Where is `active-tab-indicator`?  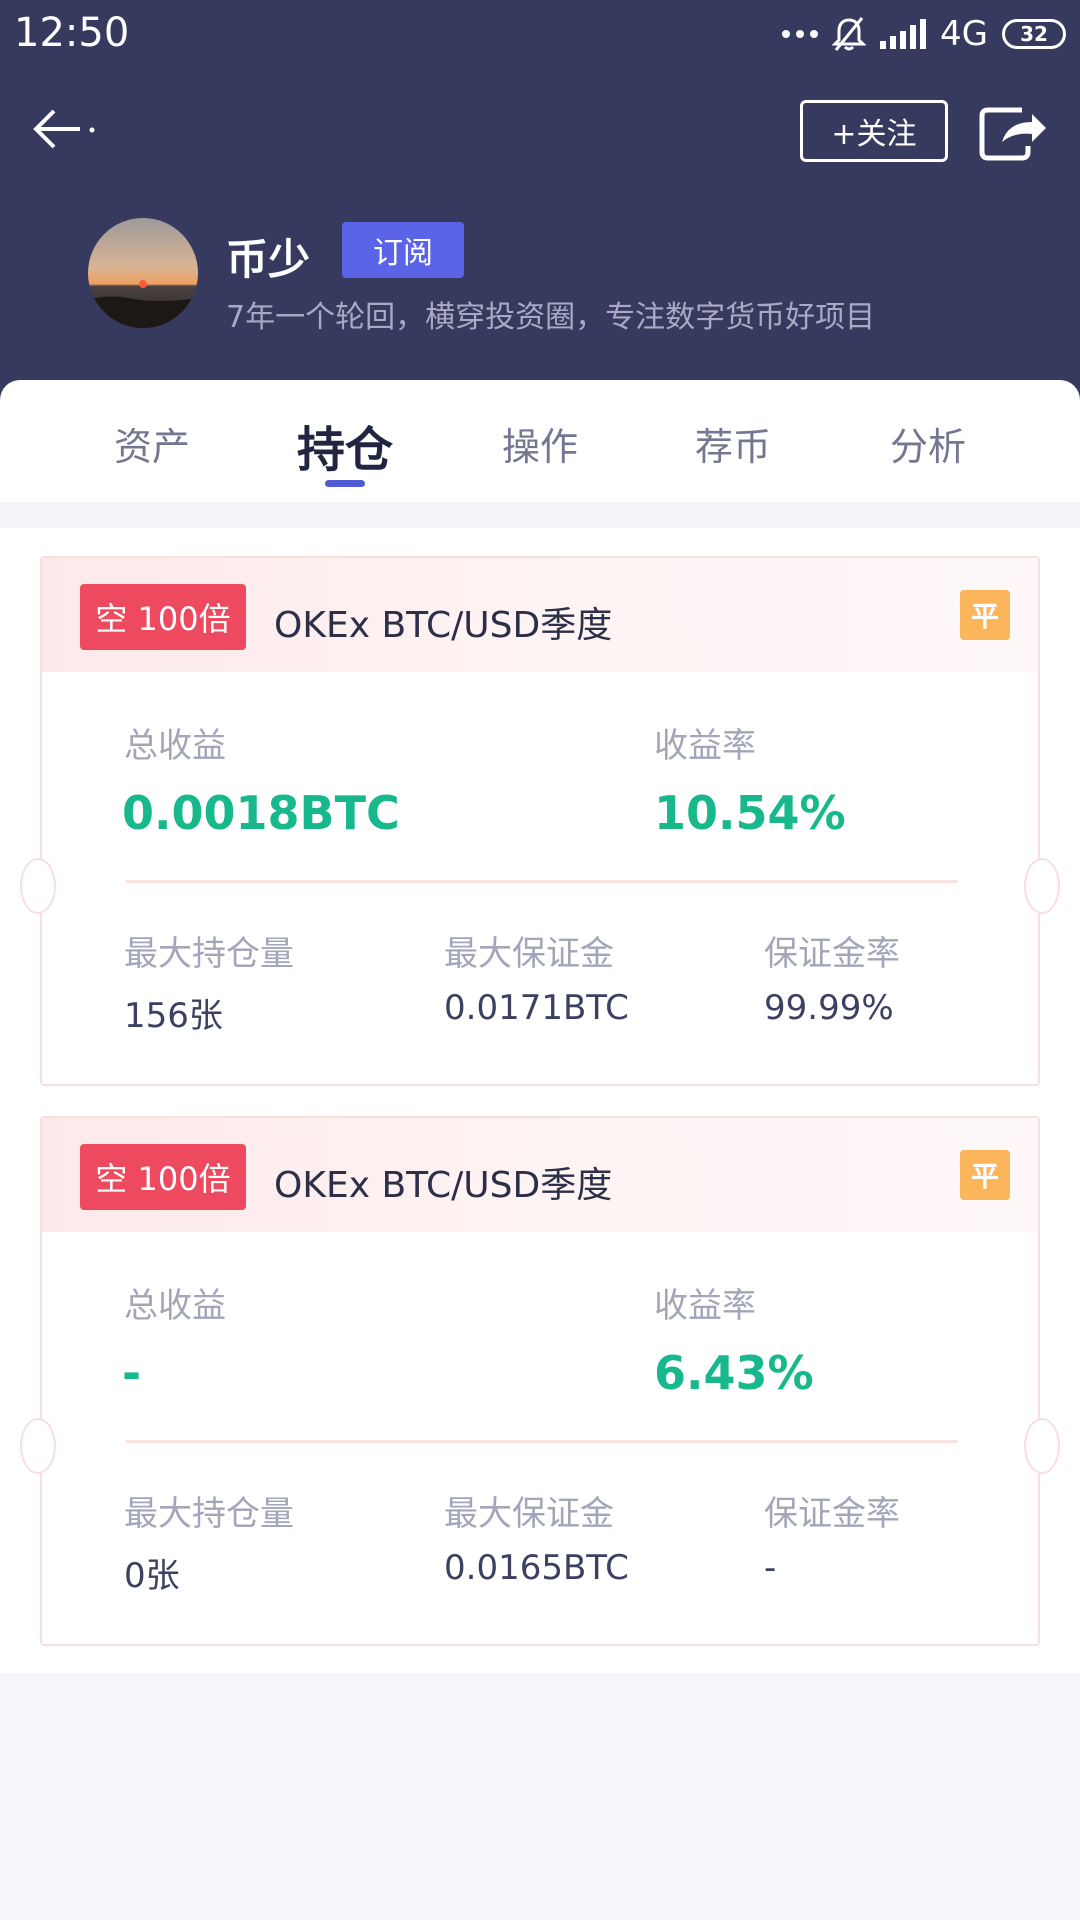 active-tab-indicator is located at coordinates (345, 483).